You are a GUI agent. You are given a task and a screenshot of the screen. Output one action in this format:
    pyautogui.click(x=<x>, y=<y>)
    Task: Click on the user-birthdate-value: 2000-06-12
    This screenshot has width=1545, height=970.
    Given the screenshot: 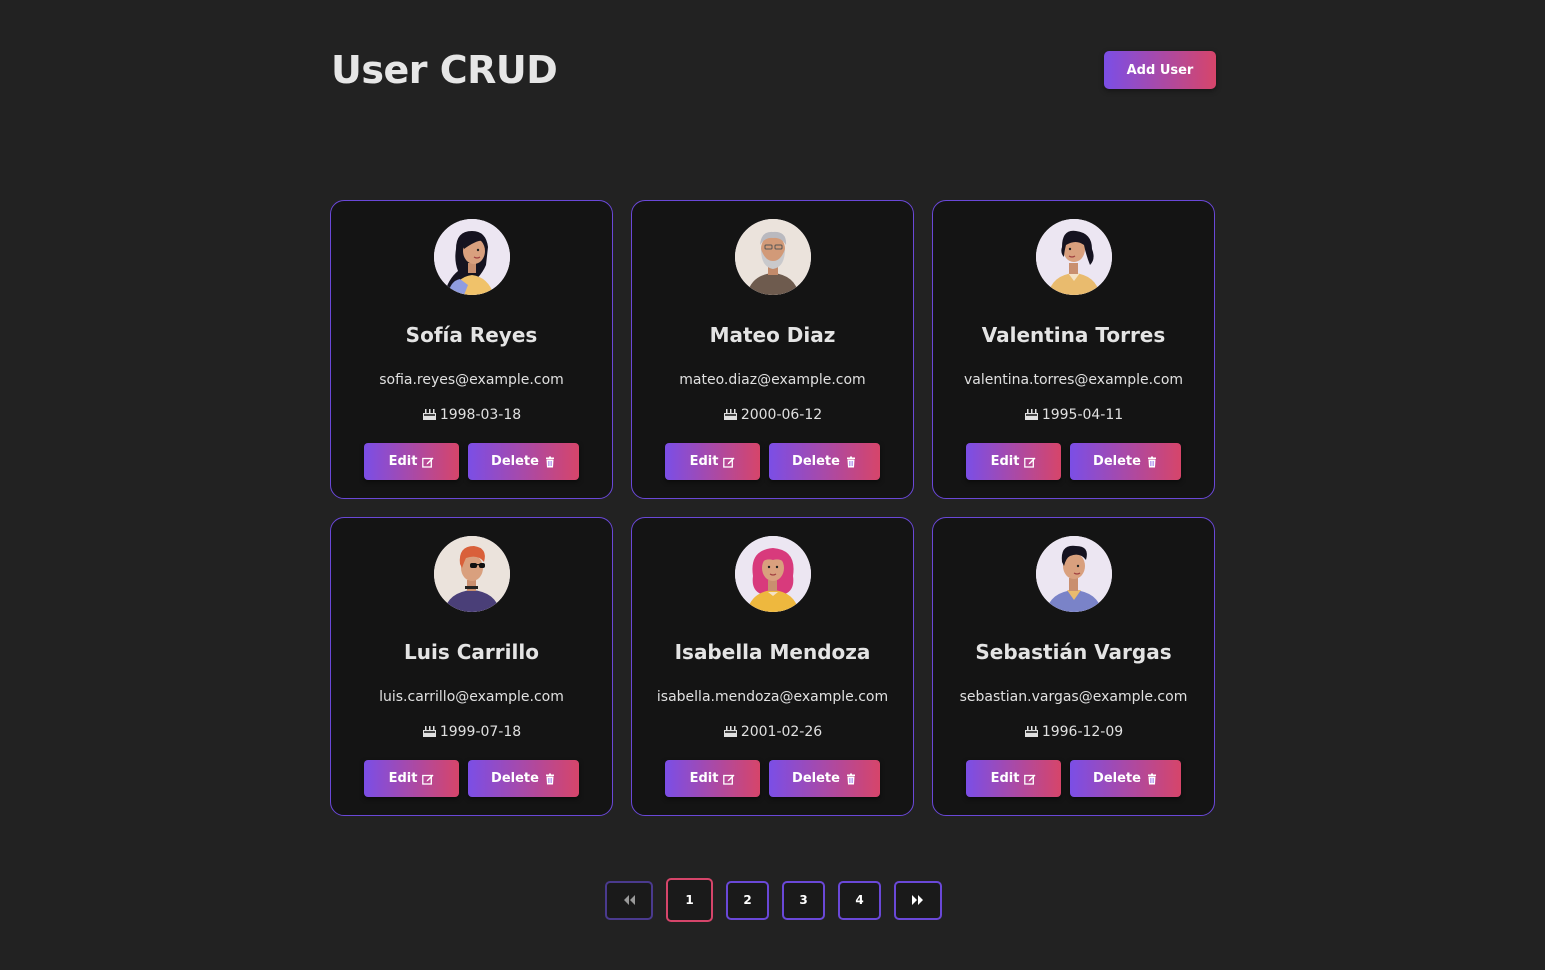 What is the action you would take?
    pyautogui.click(x=781, y=415)
    